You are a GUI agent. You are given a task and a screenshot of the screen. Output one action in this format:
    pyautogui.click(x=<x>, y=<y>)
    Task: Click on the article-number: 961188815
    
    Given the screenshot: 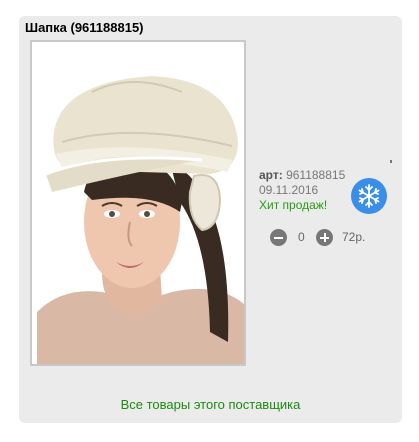 What is the action you would take?
    pyautogui.click(x=316, y=175)
    